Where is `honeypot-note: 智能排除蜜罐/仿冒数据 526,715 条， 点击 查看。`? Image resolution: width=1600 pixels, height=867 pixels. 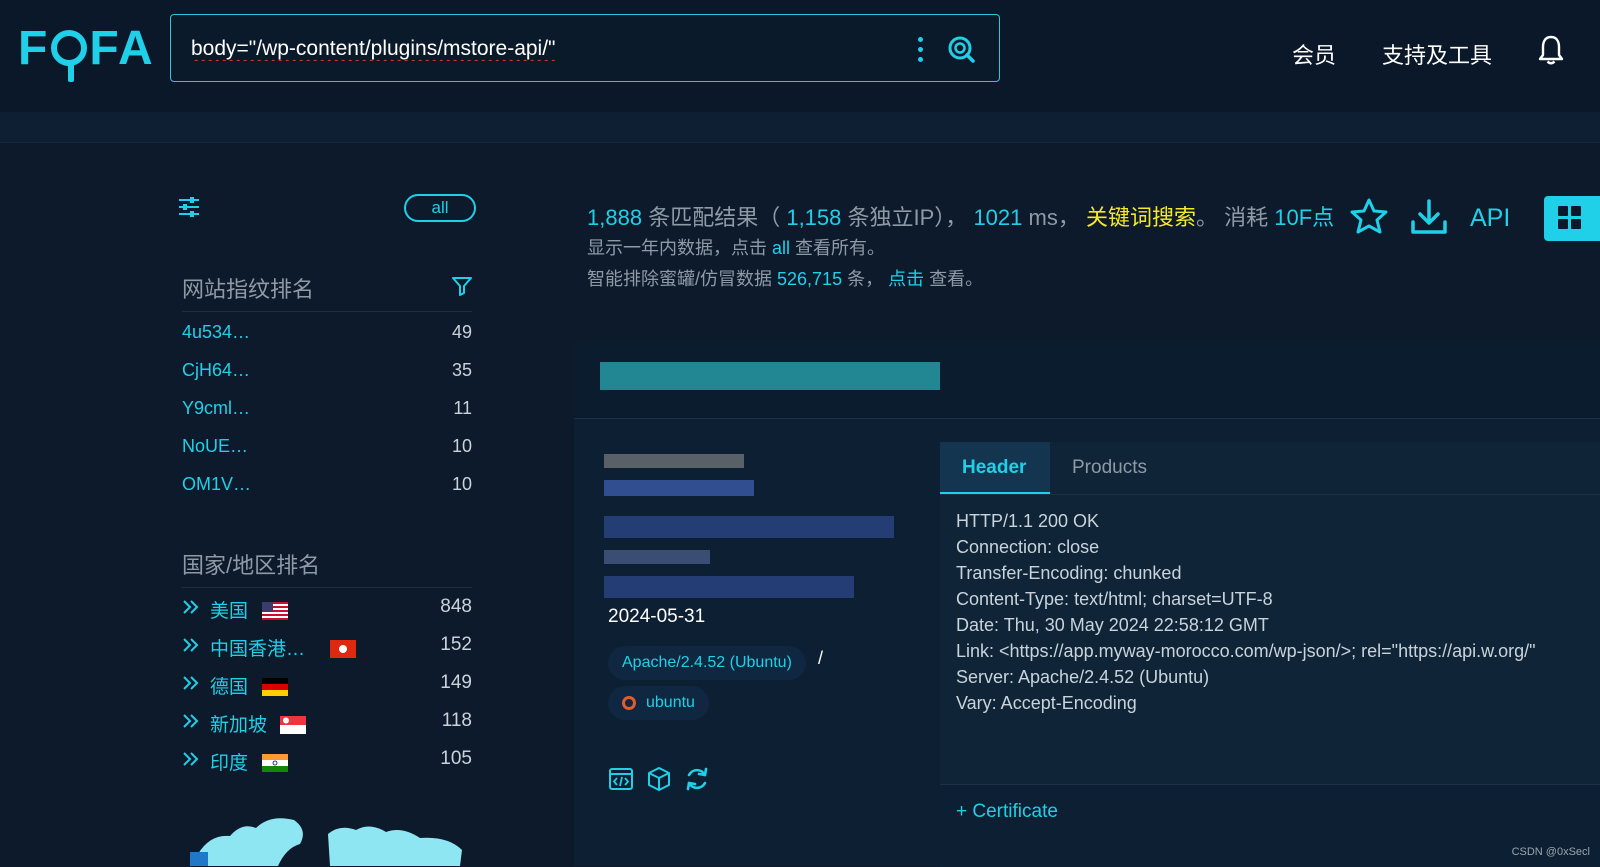
honeypot-note: 智能排除蜜罐/仿冒数据 526,715 条， 点击 查看。 is located at coordinates (785, 278).